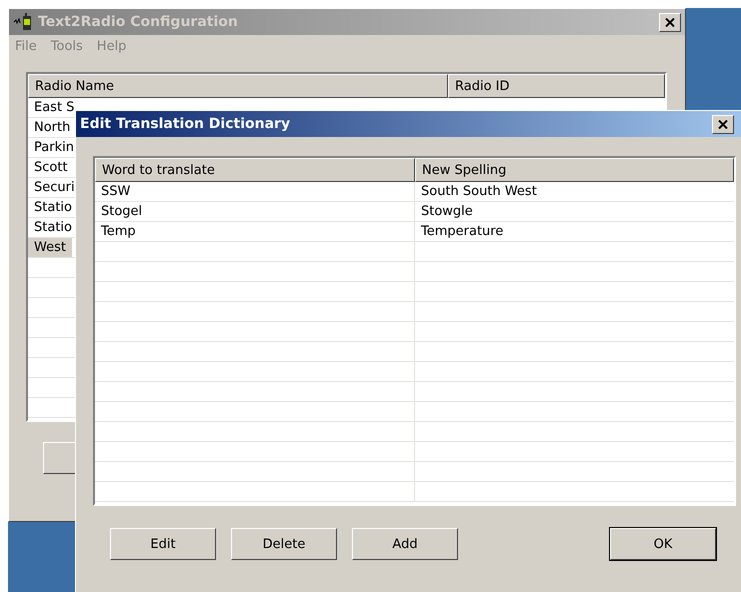  I want to click on column-header: New Spelling, so click(574, 170).